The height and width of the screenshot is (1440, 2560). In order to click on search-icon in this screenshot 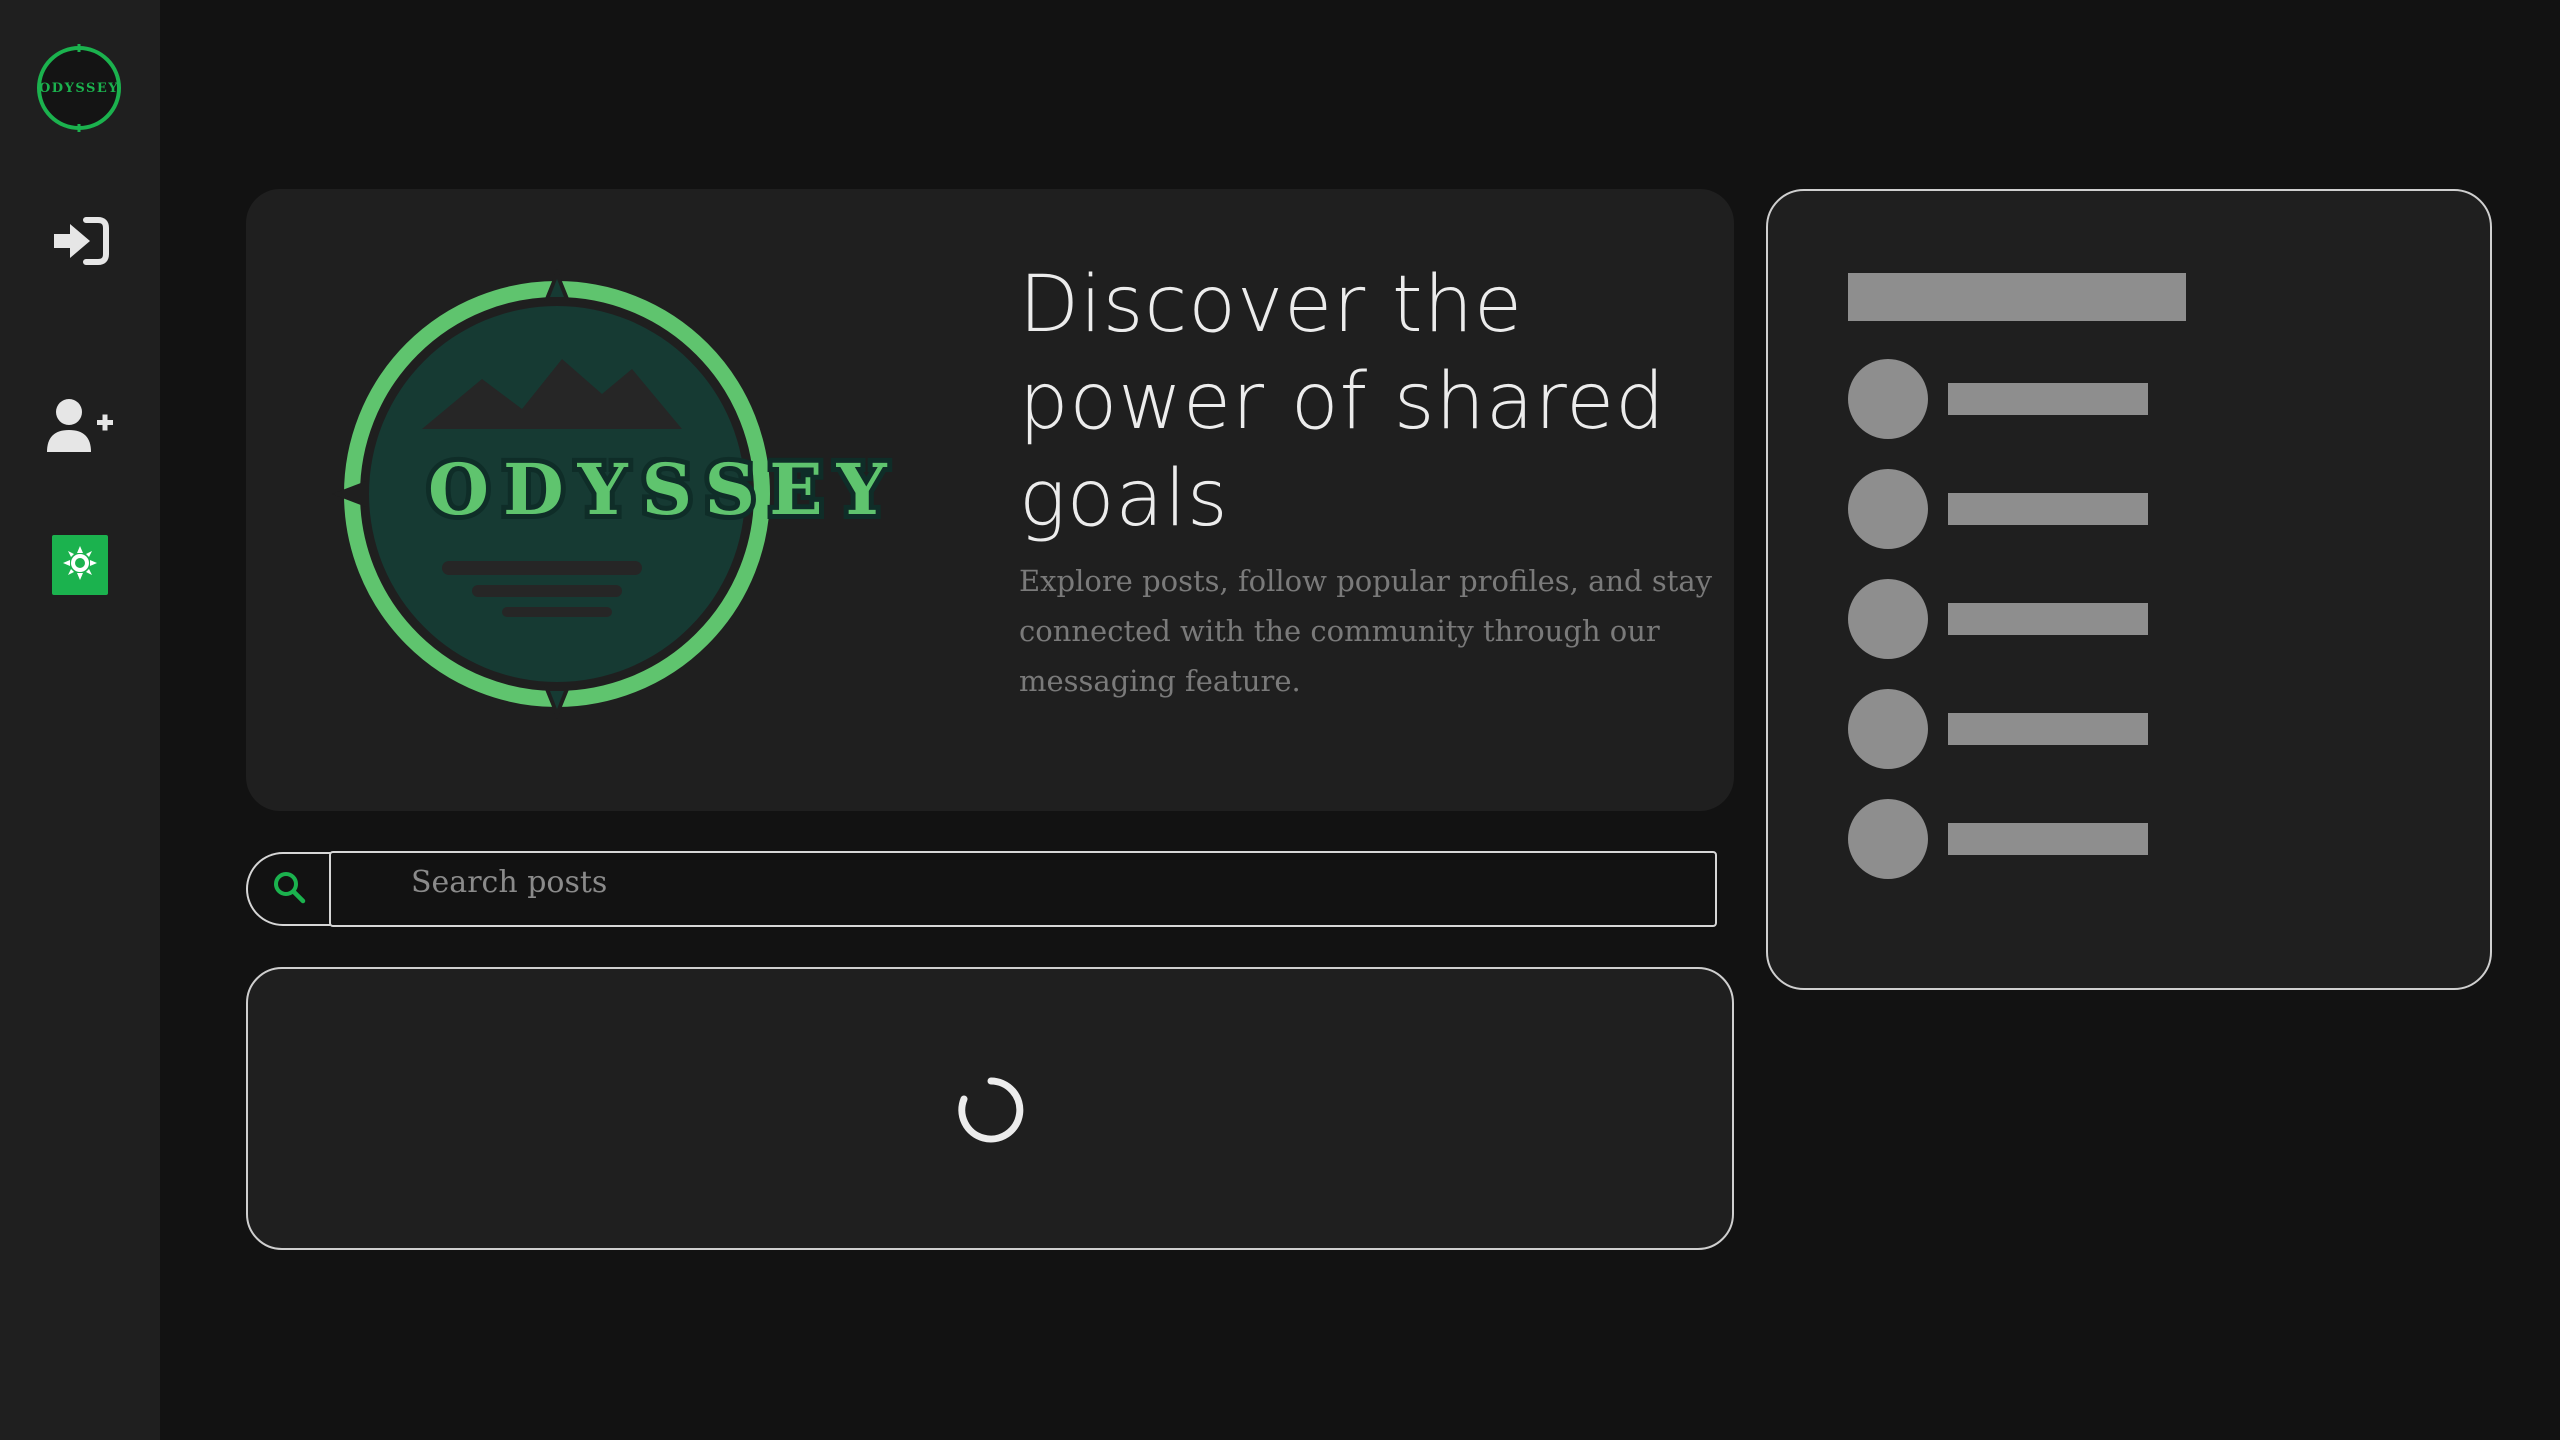, I will do `click(289, 889)`.